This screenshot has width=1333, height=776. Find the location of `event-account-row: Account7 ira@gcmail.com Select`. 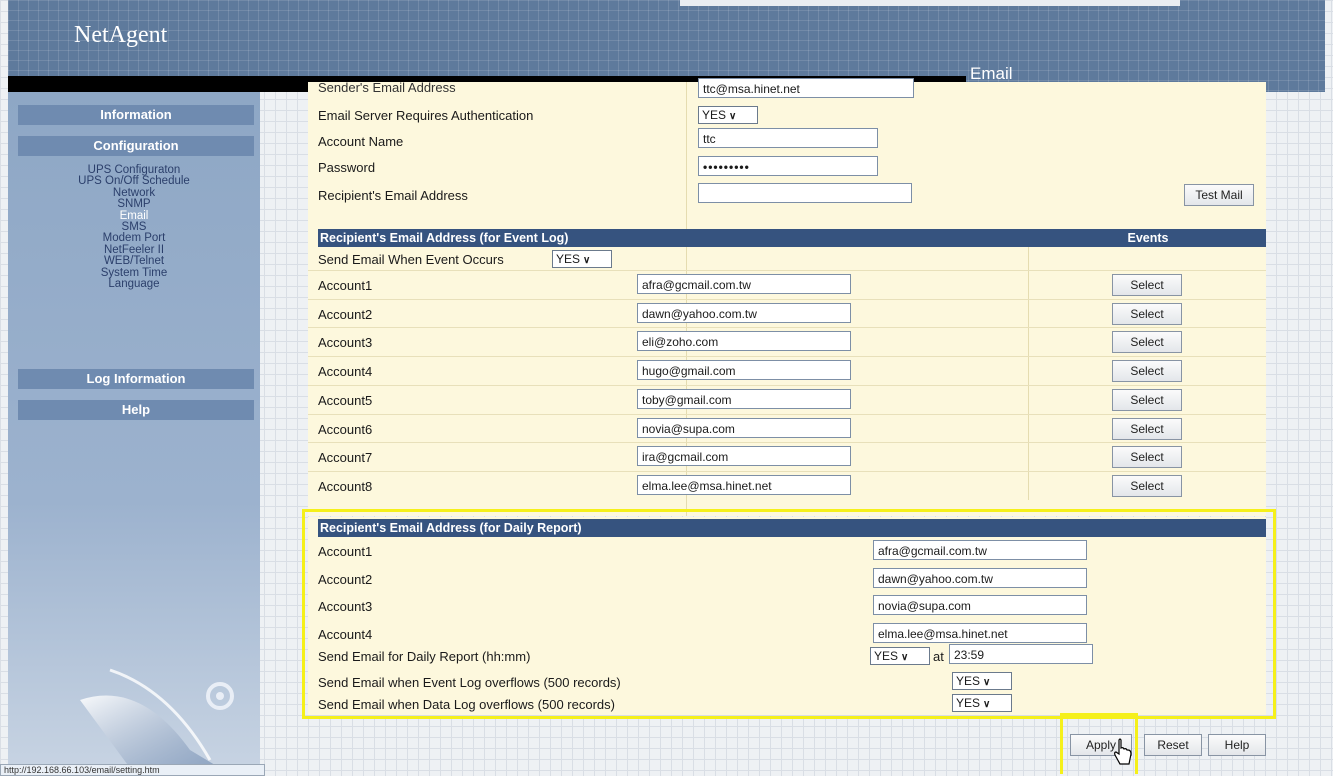

event-account-row: Account7 ira@gcmail.com Select is located at coordinates (787, 458).